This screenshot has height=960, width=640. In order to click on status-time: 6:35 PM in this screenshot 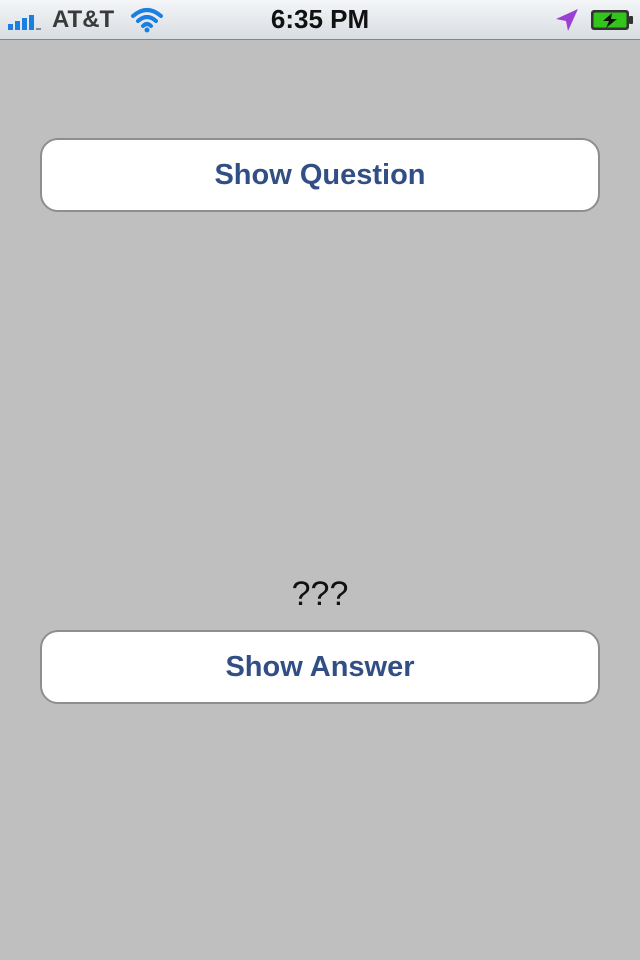, I will do `click(320, 19)`.